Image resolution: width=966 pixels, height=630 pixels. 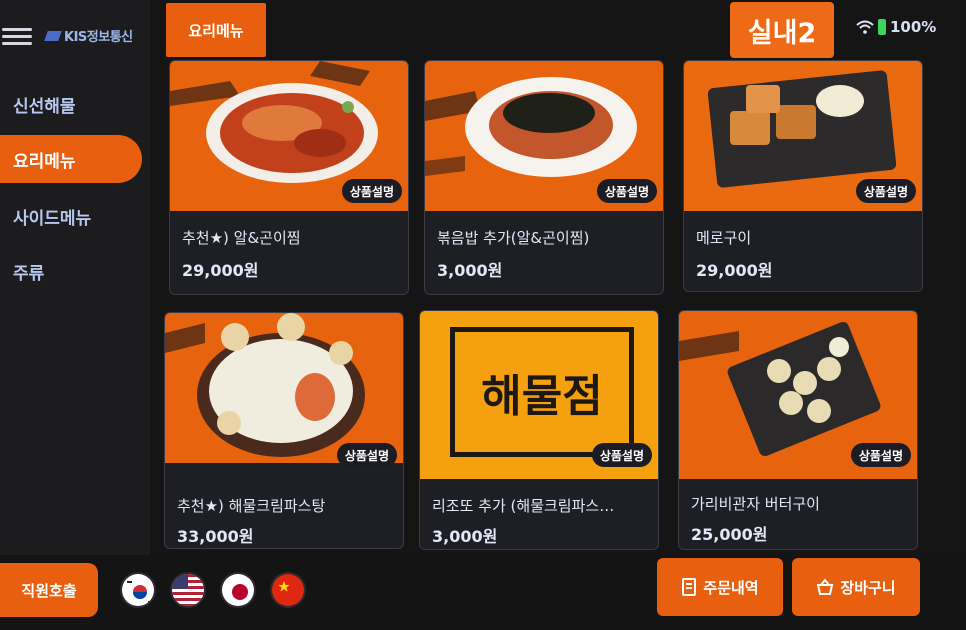 I want to click on menu-card: 상품설명 볶음밥 추가(알&곤이찜) 3,000원, so click(x=544, y=177).